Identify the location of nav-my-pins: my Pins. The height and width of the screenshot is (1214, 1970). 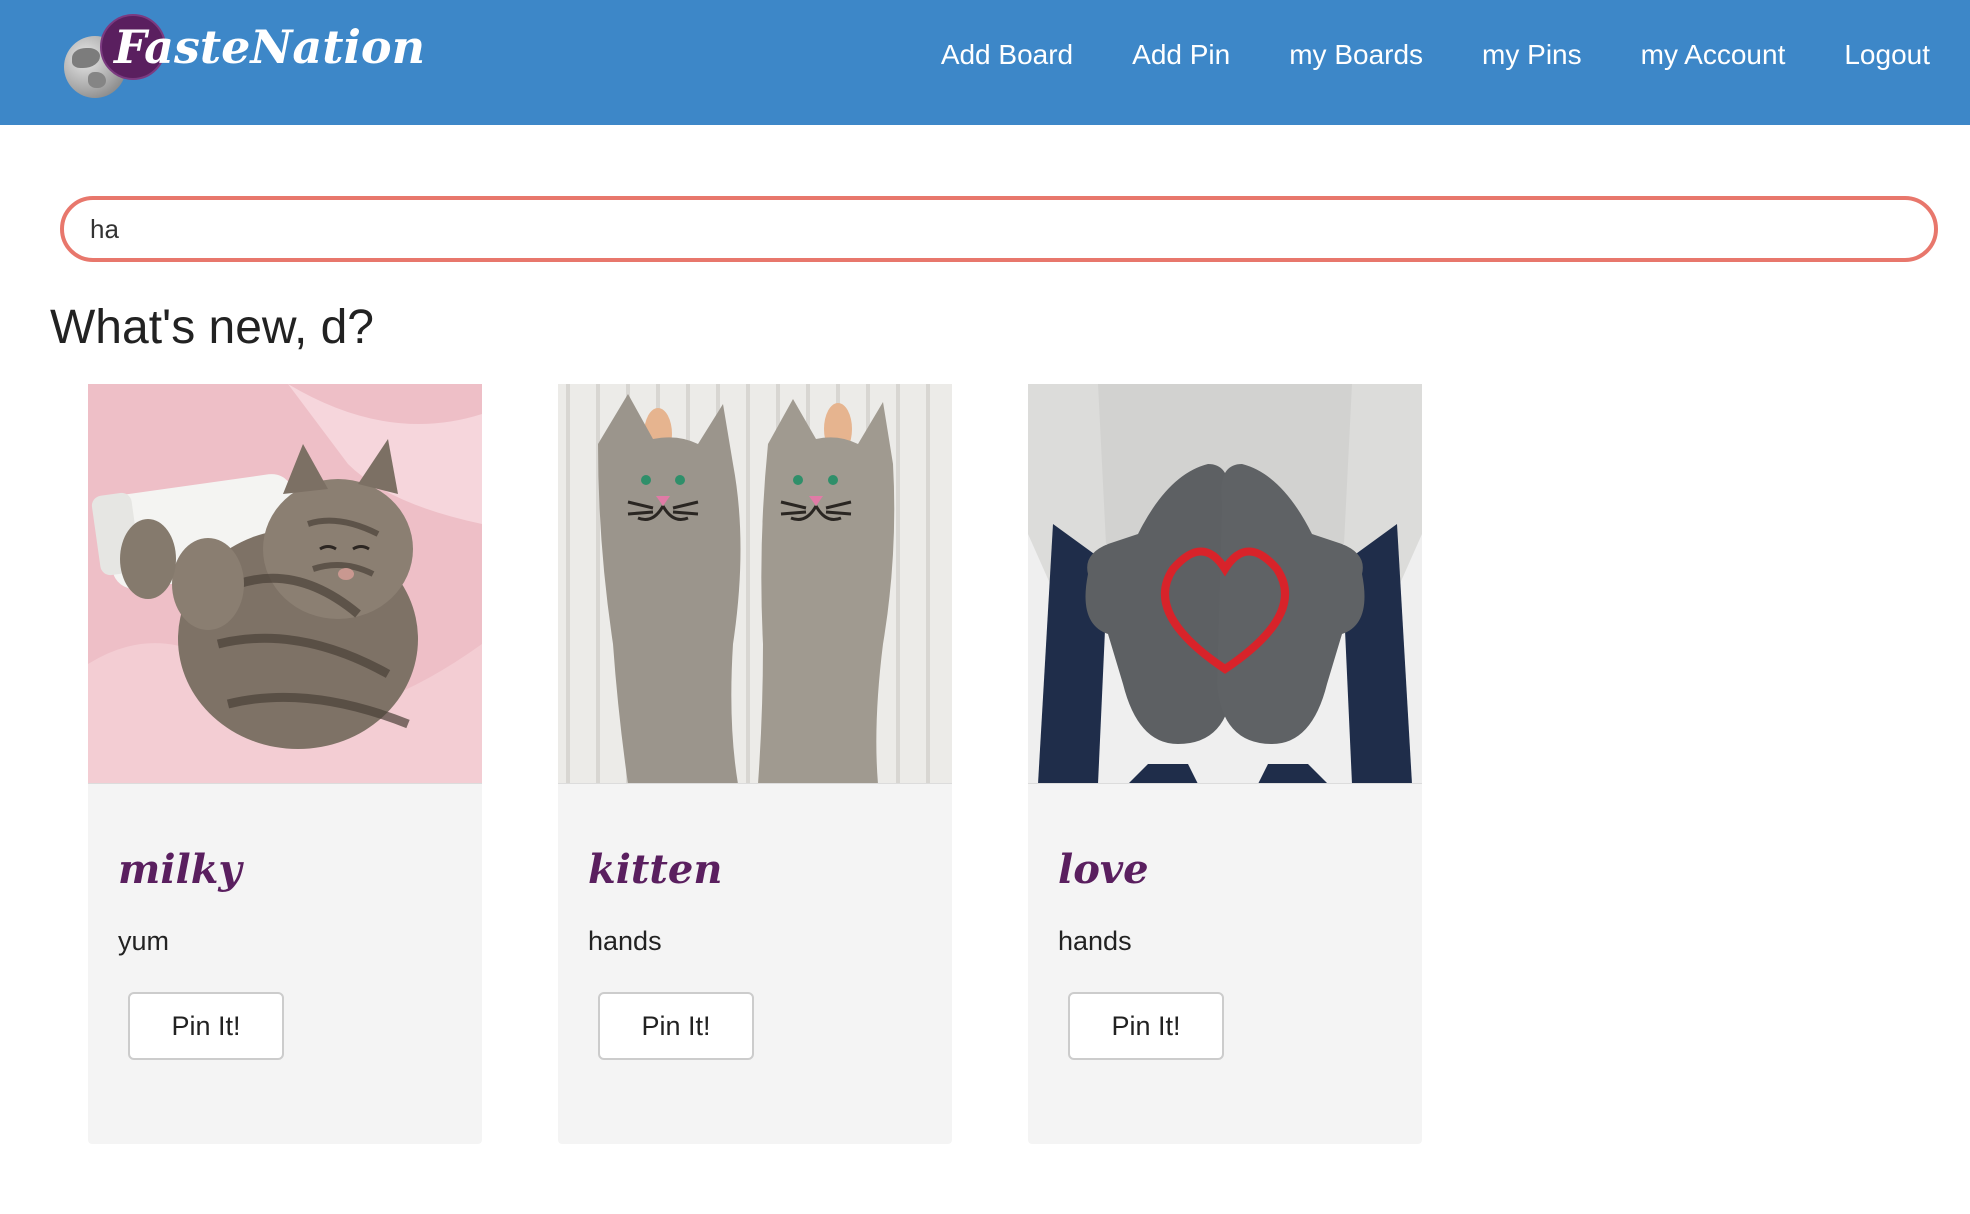
(1532, 55).